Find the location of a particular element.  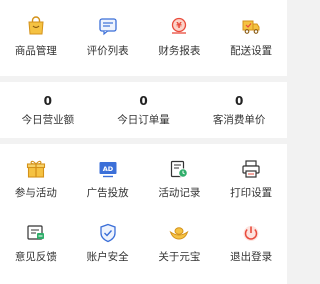

activity-record-icon is located at coordinates (179, 169).